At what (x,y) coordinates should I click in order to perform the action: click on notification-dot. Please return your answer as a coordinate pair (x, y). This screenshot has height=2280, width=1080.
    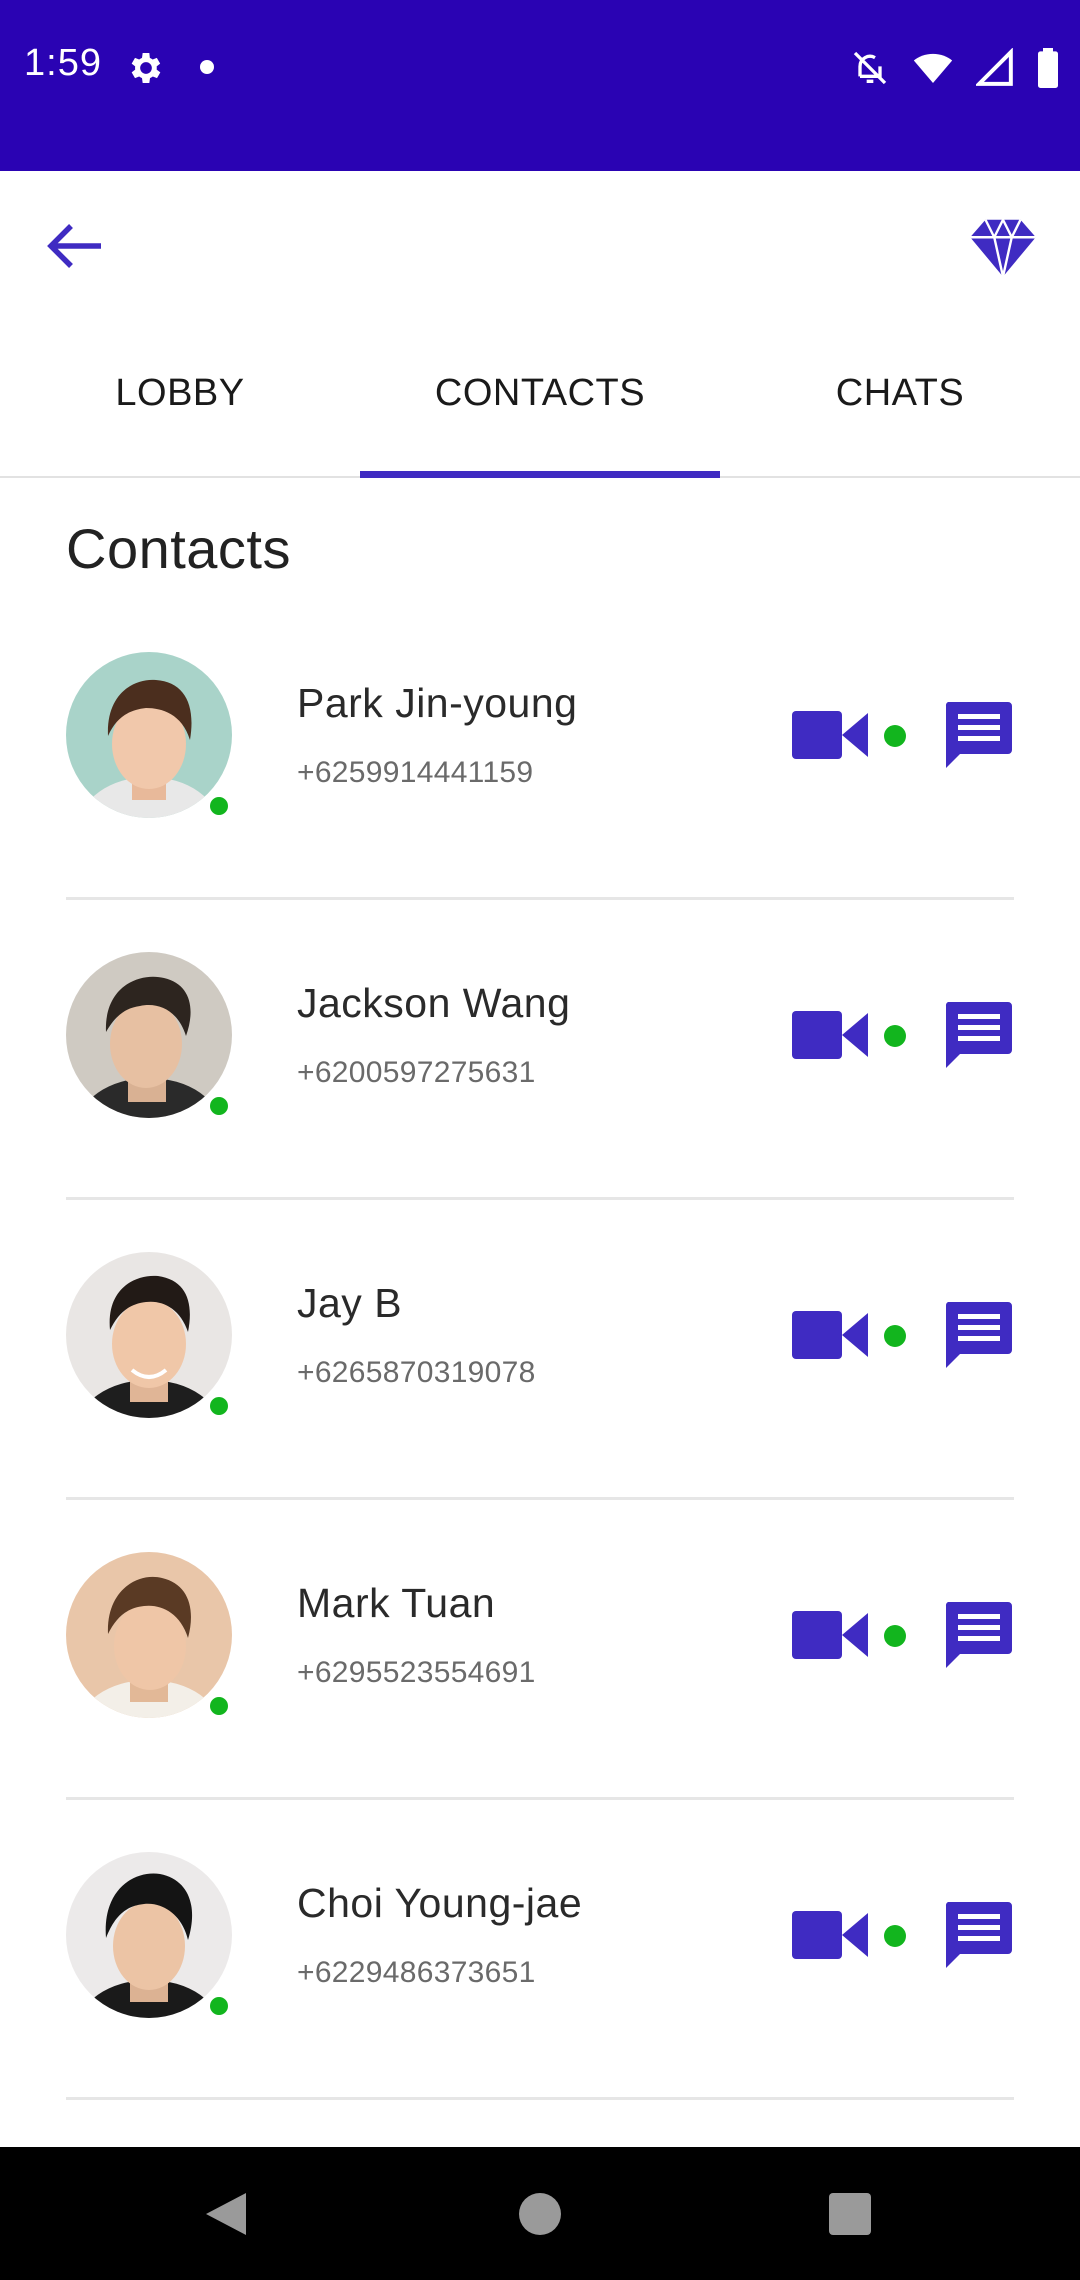
    Looking at the image, I should click on (207, 67).